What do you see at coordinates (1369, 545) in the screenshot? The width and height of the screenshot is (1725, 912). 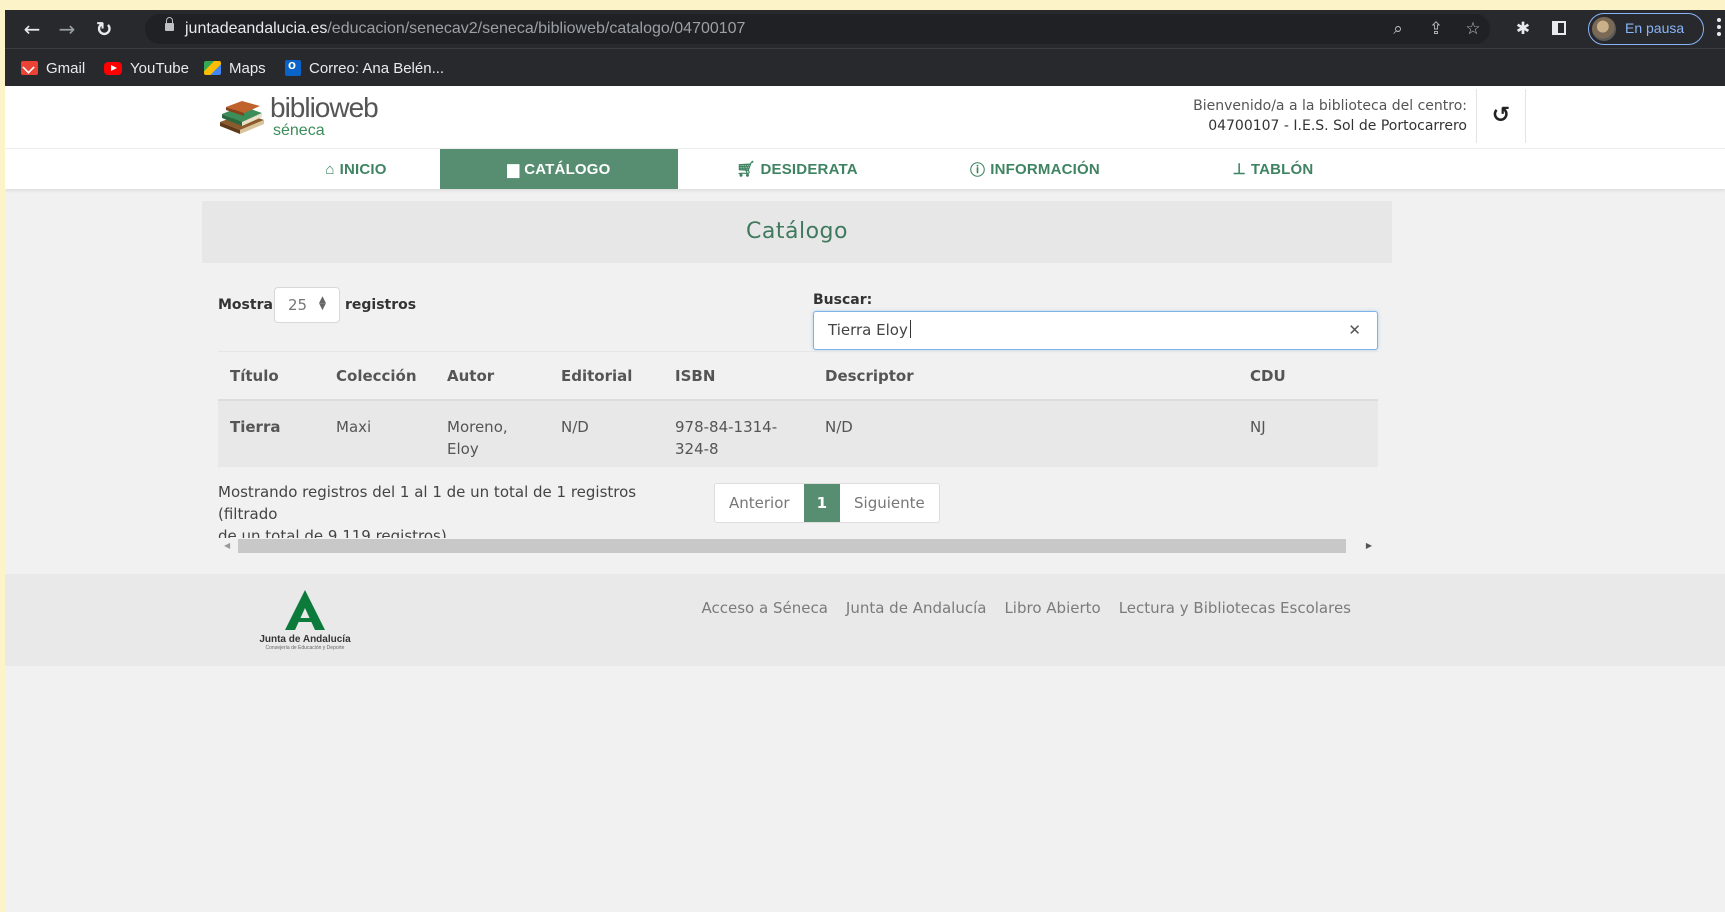 I see `scroll-right-icon: ▶` at bounding box center [1369, 545].